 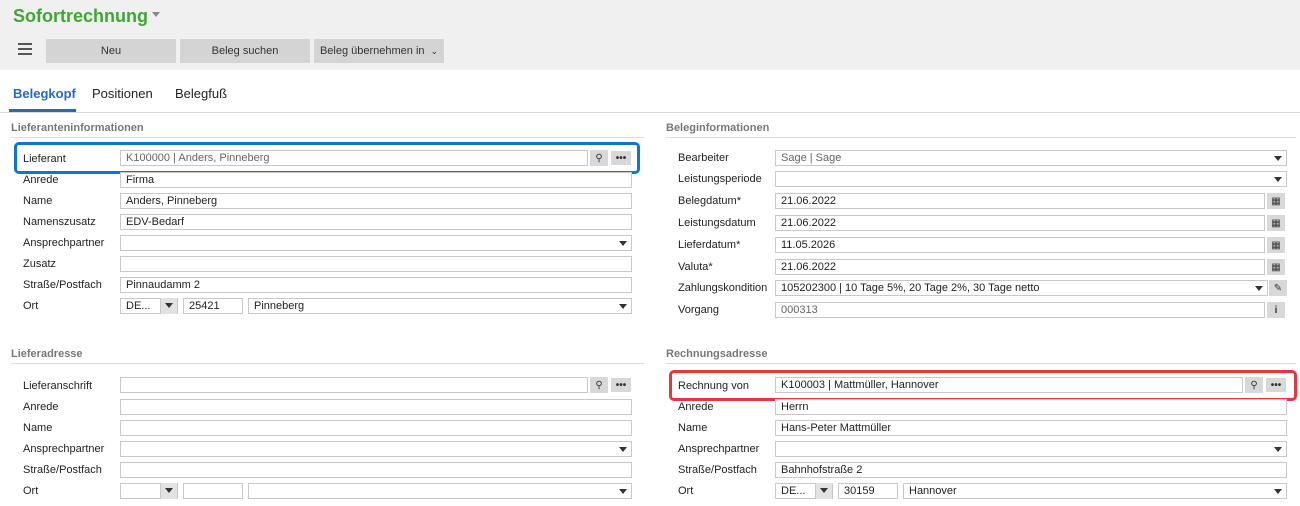 I want to click on delivery-address-label: Lieferanschrift, so click(x=58, y=386).